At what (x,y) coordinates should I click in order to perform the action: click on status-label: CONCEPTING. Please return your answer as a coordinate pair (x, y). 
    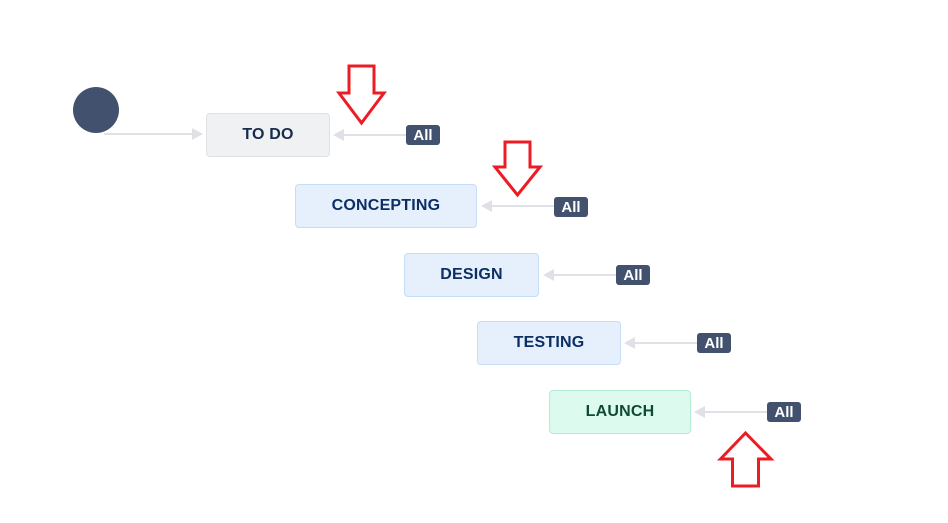
    Looking at the image, I should click on (386, 205).